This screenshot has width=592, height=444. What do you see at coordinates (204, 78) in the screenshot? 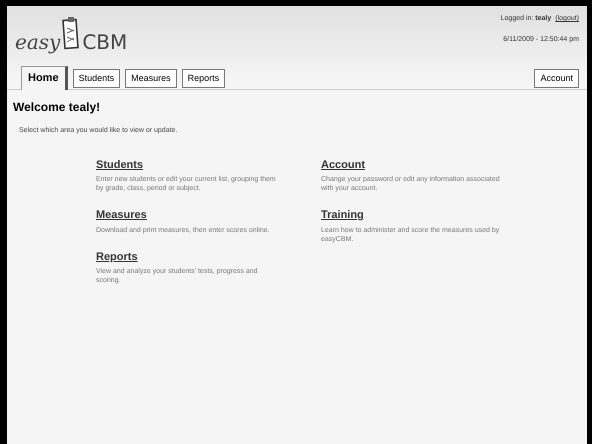
I see `nav-tab: Reports` at bounding box center [204, 78].